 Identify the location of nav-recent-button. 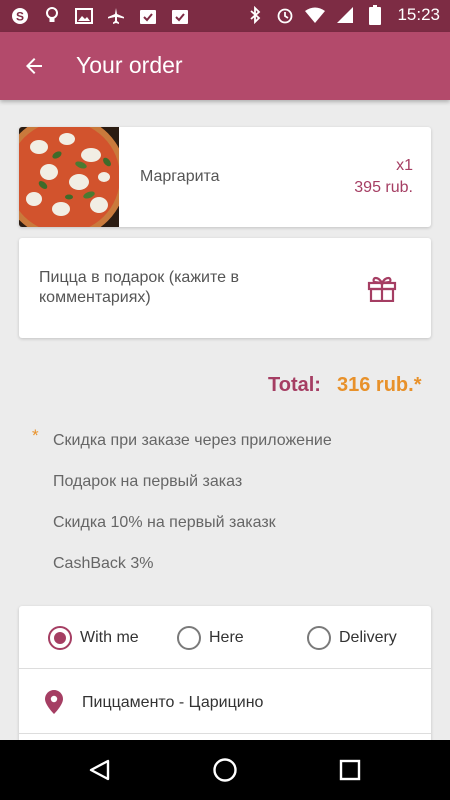
(350, 770).